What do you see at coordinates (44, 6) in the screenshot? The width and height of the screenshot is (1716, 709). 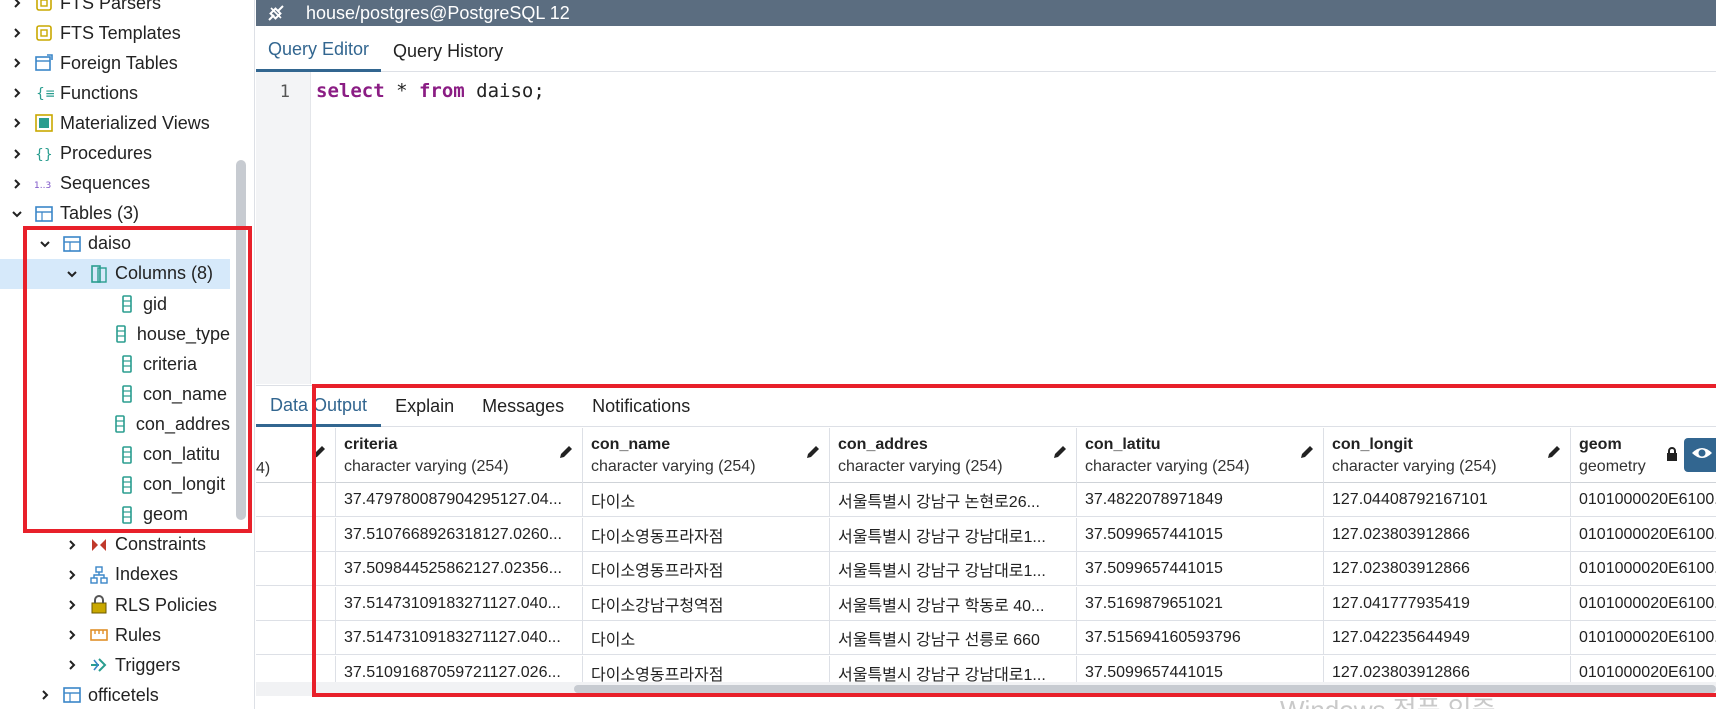 I see `fts-parser-icon` at bounding box center [44, 6].